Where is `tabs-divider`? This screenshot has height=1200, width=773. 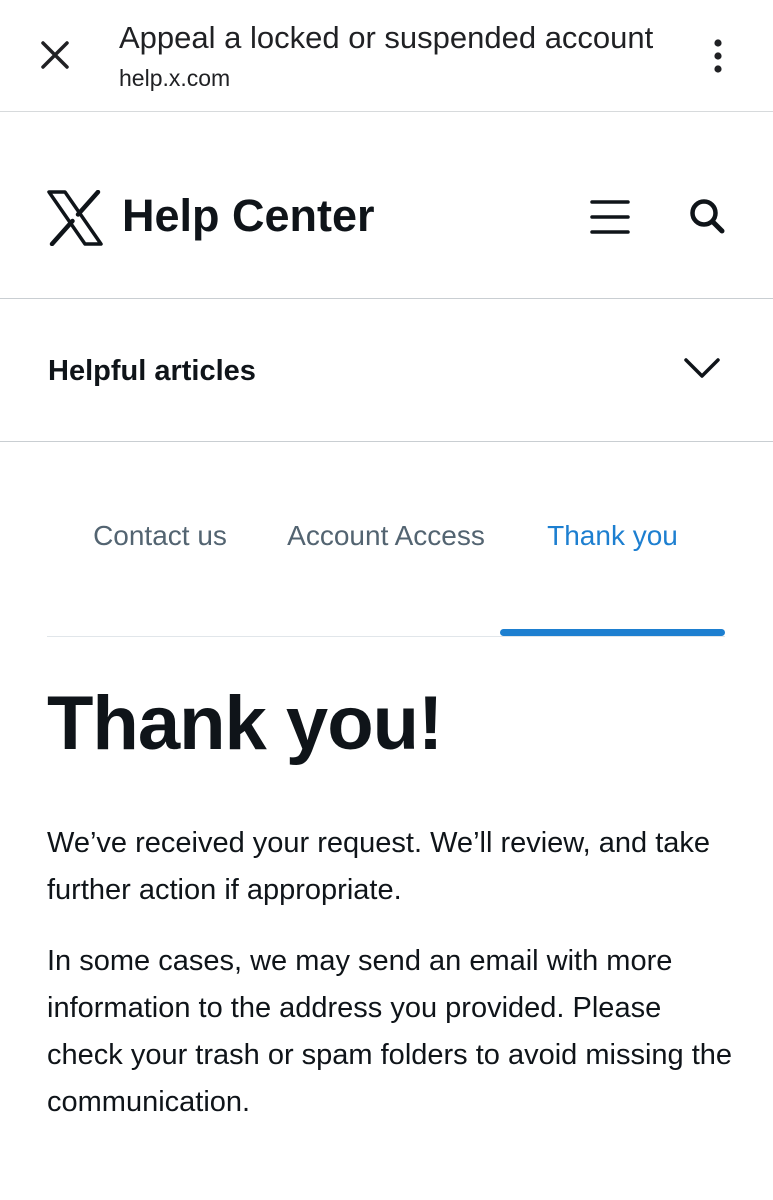 tabs-divider is located at coordinates (386, 636).